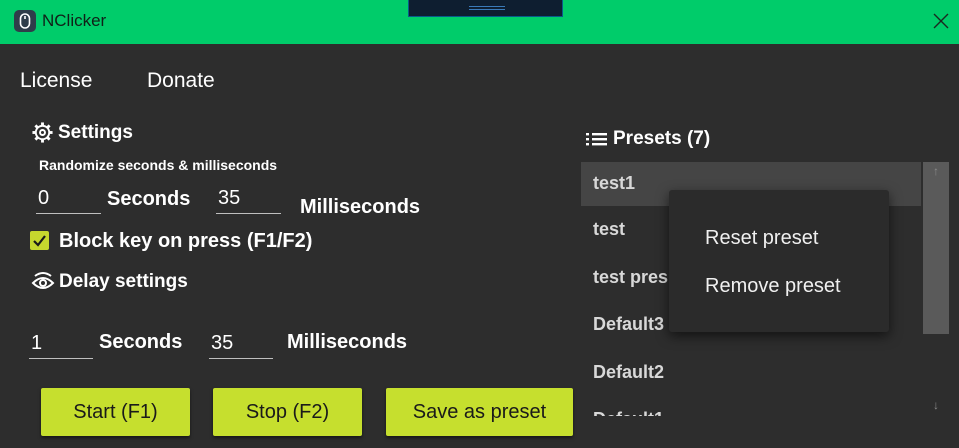  What do you see at coordinates (751, 407) in the screenshot?
I see `preset-item: Default1` at bounding box center [751, 407].